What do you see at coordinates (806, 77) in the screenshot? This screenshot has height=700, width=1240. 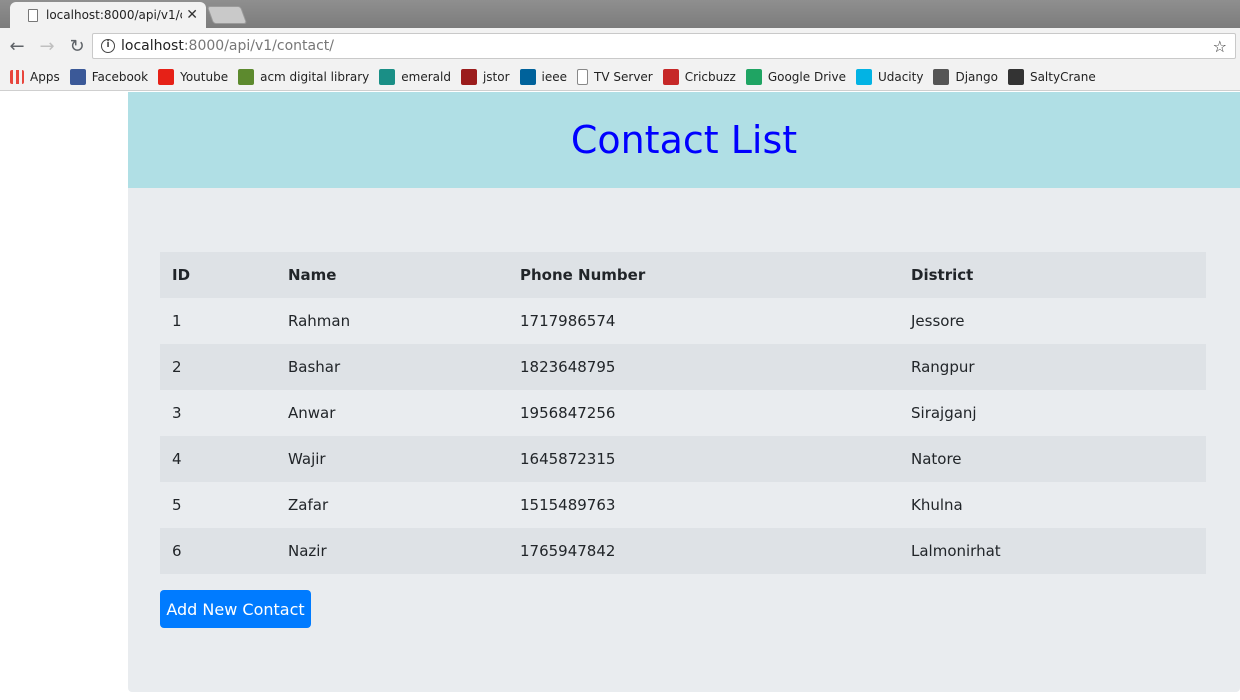 I see `bookmark-label: Google Drive` at bounding box center [806, 77].